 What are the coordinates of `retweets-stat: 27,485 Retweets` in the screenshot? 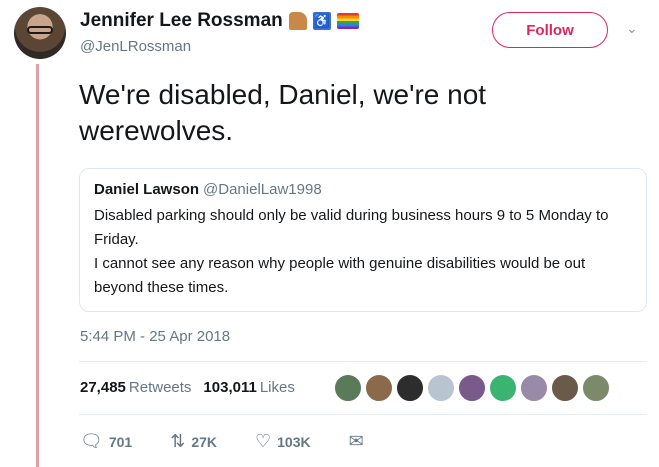 It's located at (135, 387).